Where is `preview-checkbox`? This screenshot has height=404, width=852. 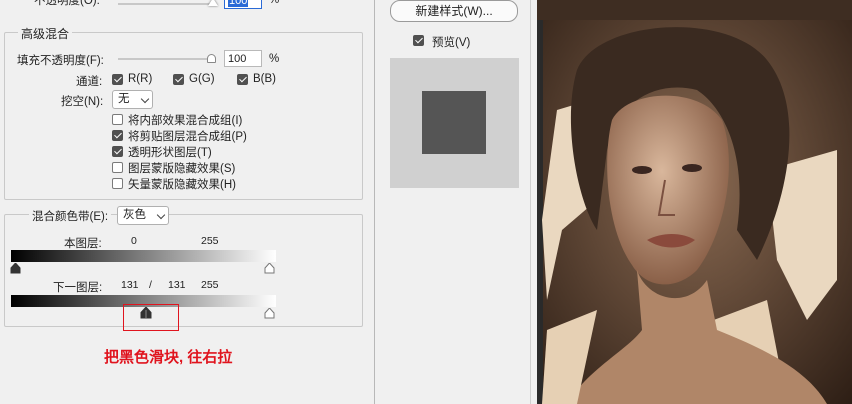 preview-checkbox is located at coordinates (418, 40).